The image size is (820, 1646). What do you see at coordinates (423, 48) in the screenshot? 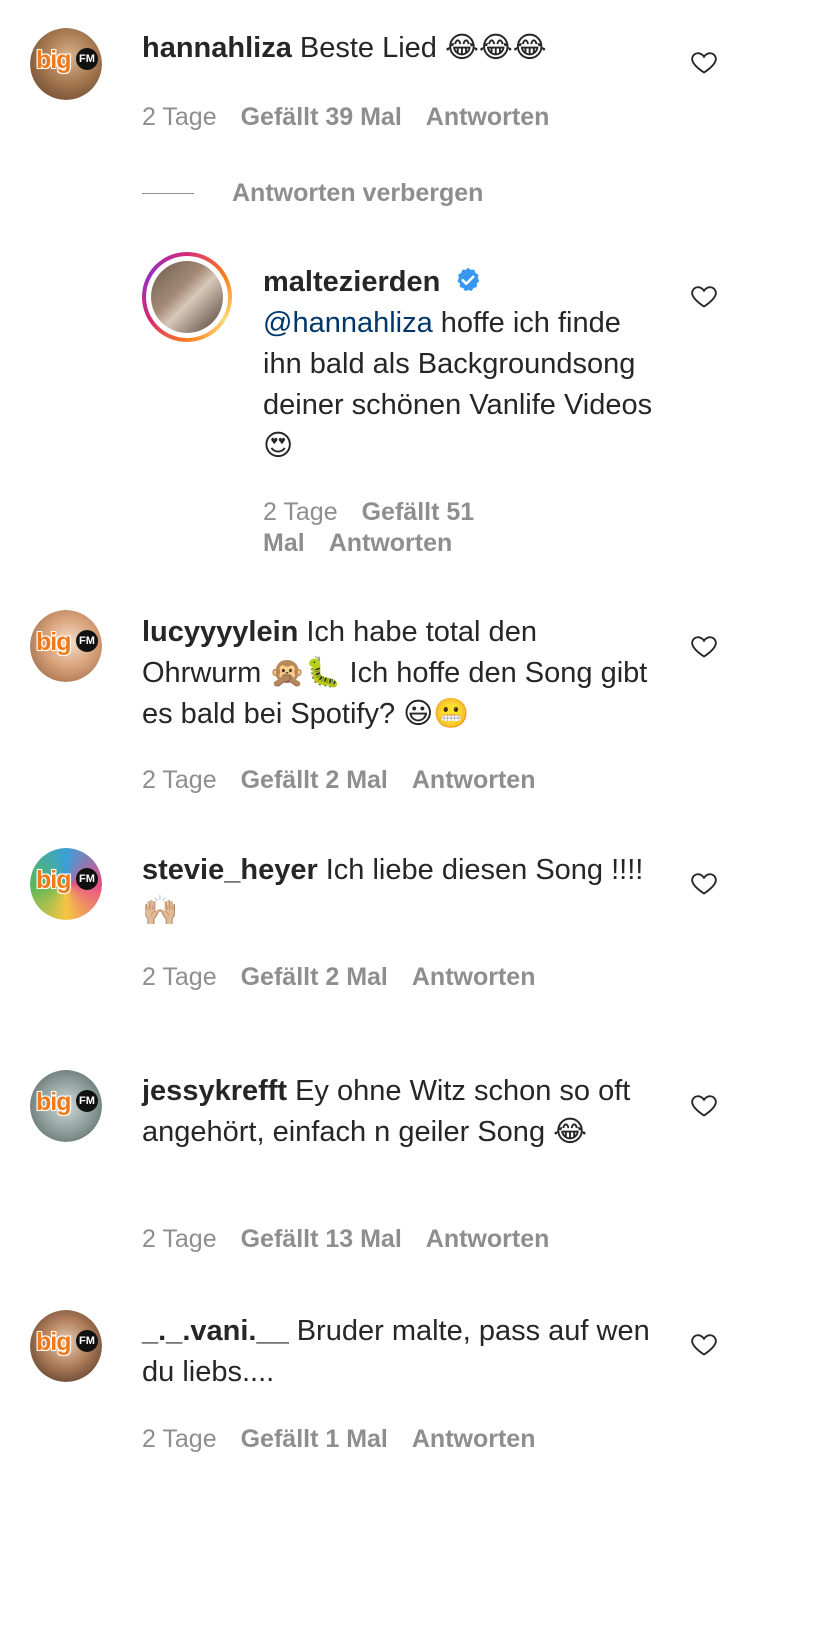
I see `comment-text: Beste Lied 😂😂😂` at bounding box center [423, 48].